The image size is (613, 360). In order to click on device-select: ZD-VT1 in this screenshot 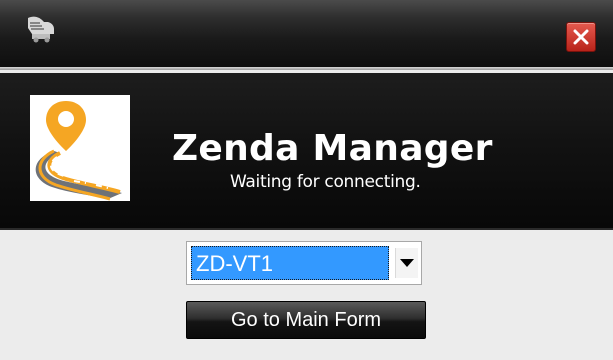, I will do `click(304, 263)`.